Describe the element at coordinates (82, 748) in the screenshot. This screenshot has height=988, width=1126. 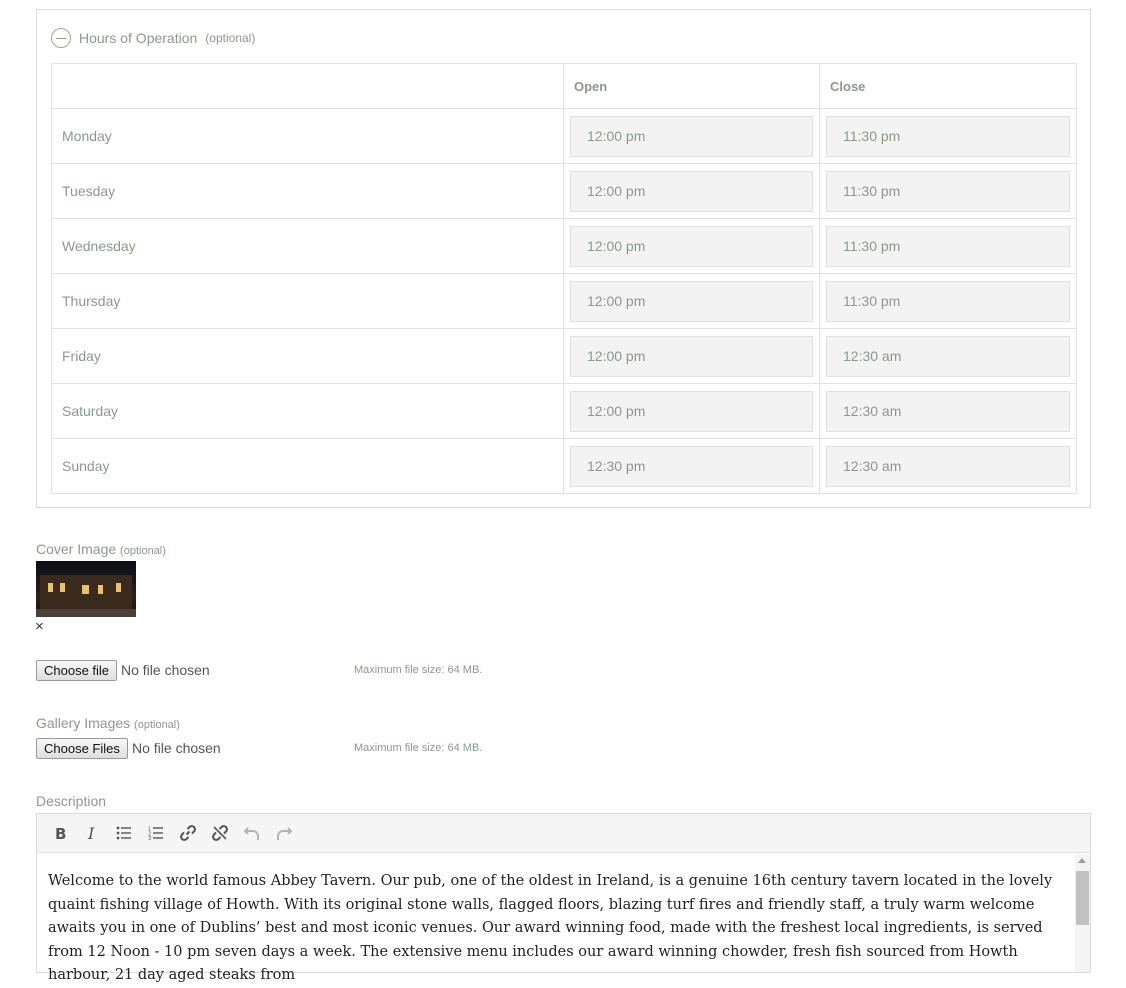
I see `choose-gallery-files-button: Choose Files` at that location.